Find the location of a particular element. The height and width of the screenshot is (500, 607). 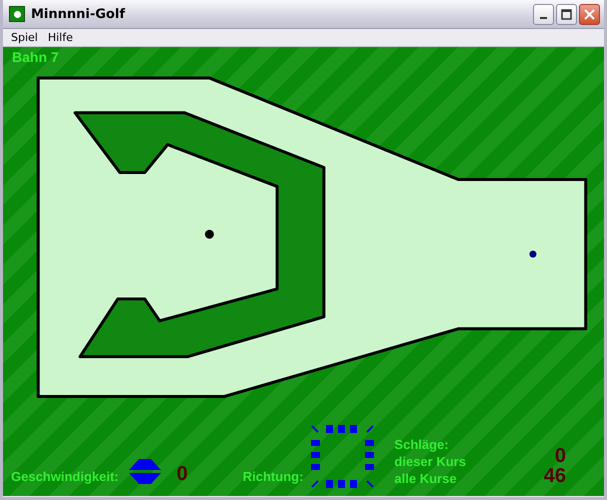

menu-item: Spiel is located at coordinates (24, 37).